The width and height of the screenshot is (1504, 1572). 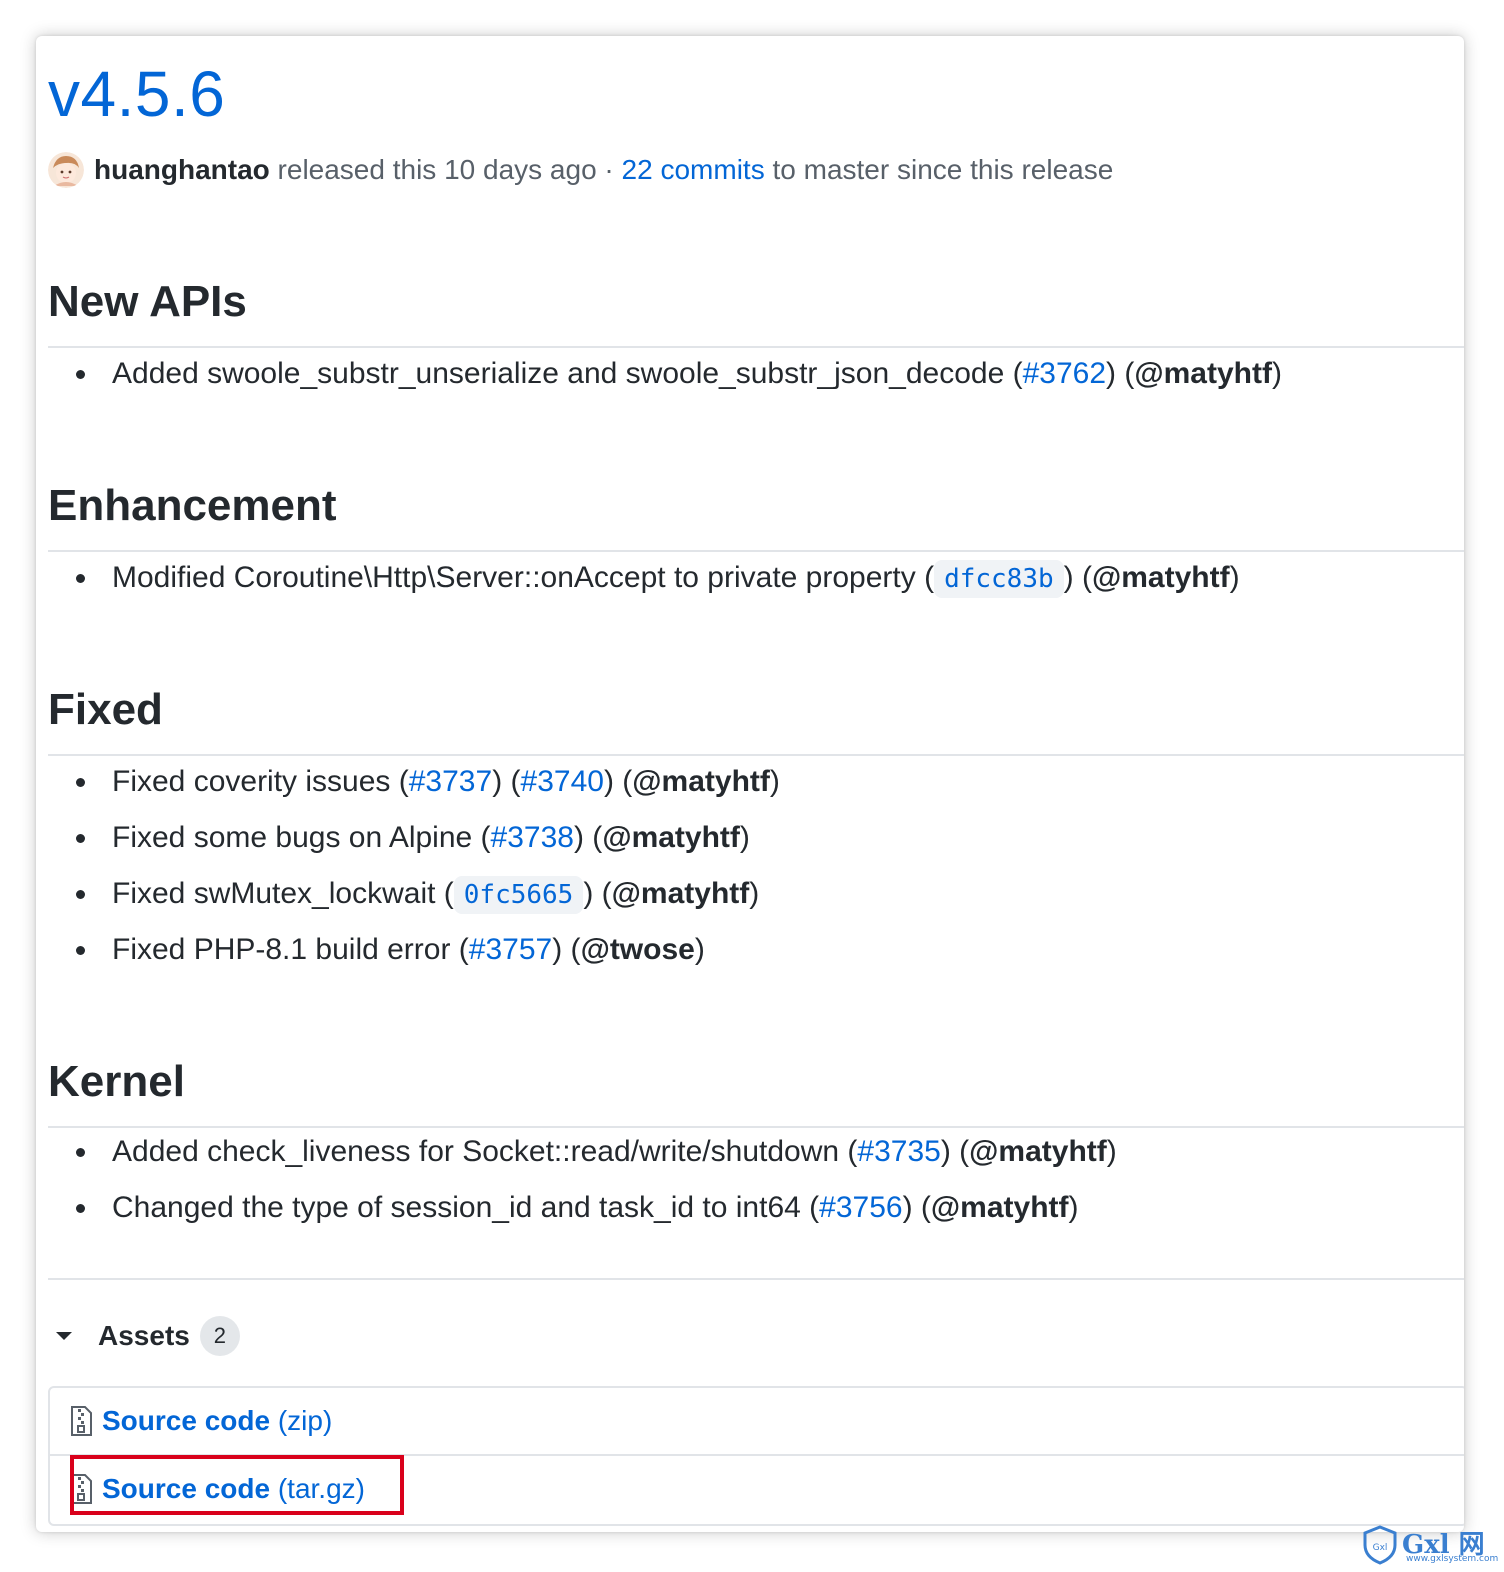 I want to click on watermark-sub: www.gxlsystem.com, so click(x=1452, y=1559).